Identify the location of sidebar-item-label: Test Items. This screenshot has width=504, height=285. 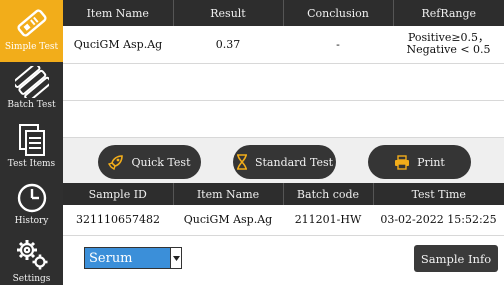
(31, 164).